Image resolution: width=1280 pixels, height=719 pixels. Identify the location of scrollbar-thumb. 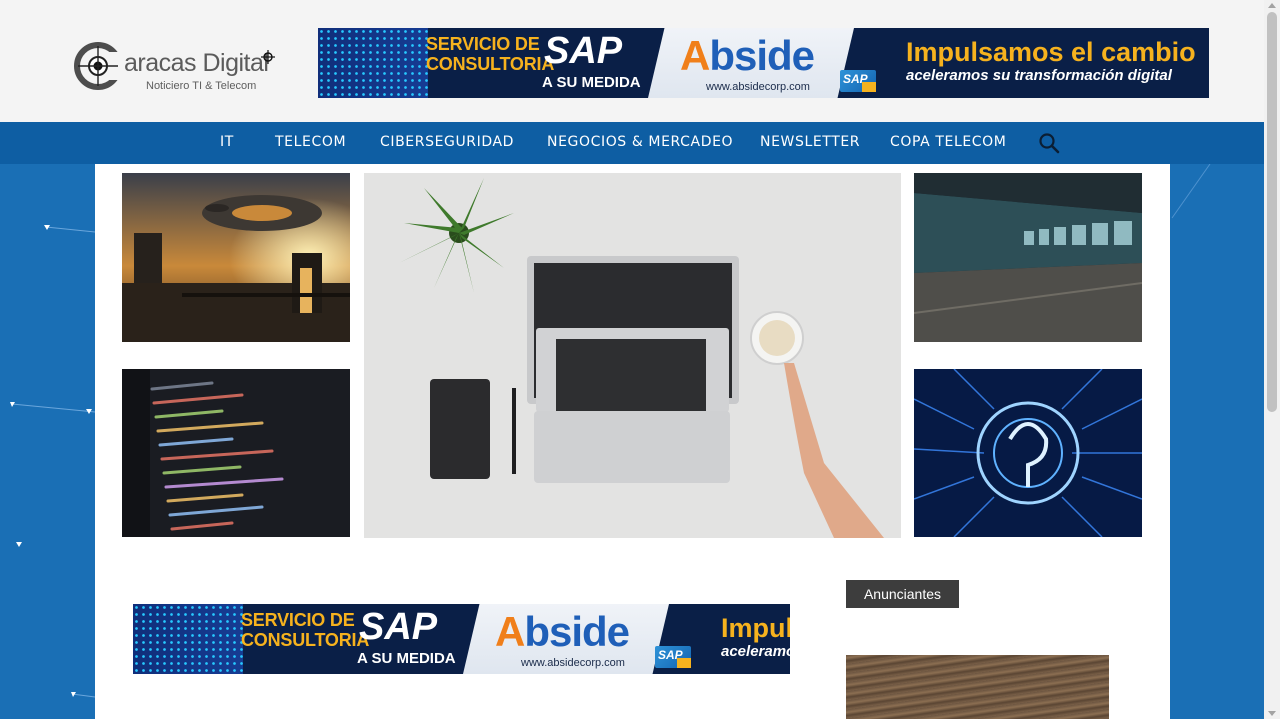
(1272, 212).